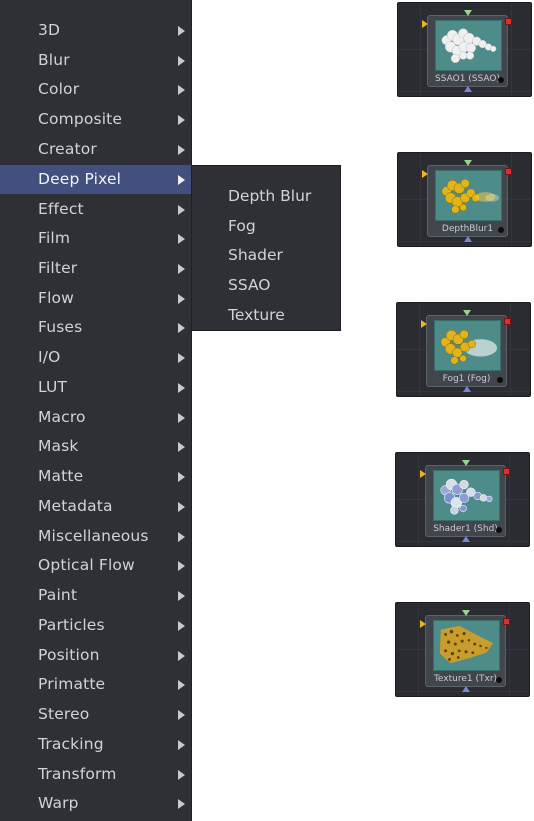  What do you see at coordinates (62, 417) in the screenshot?
I see `menu-item-label: Macro` at bounding box center [62, 417].